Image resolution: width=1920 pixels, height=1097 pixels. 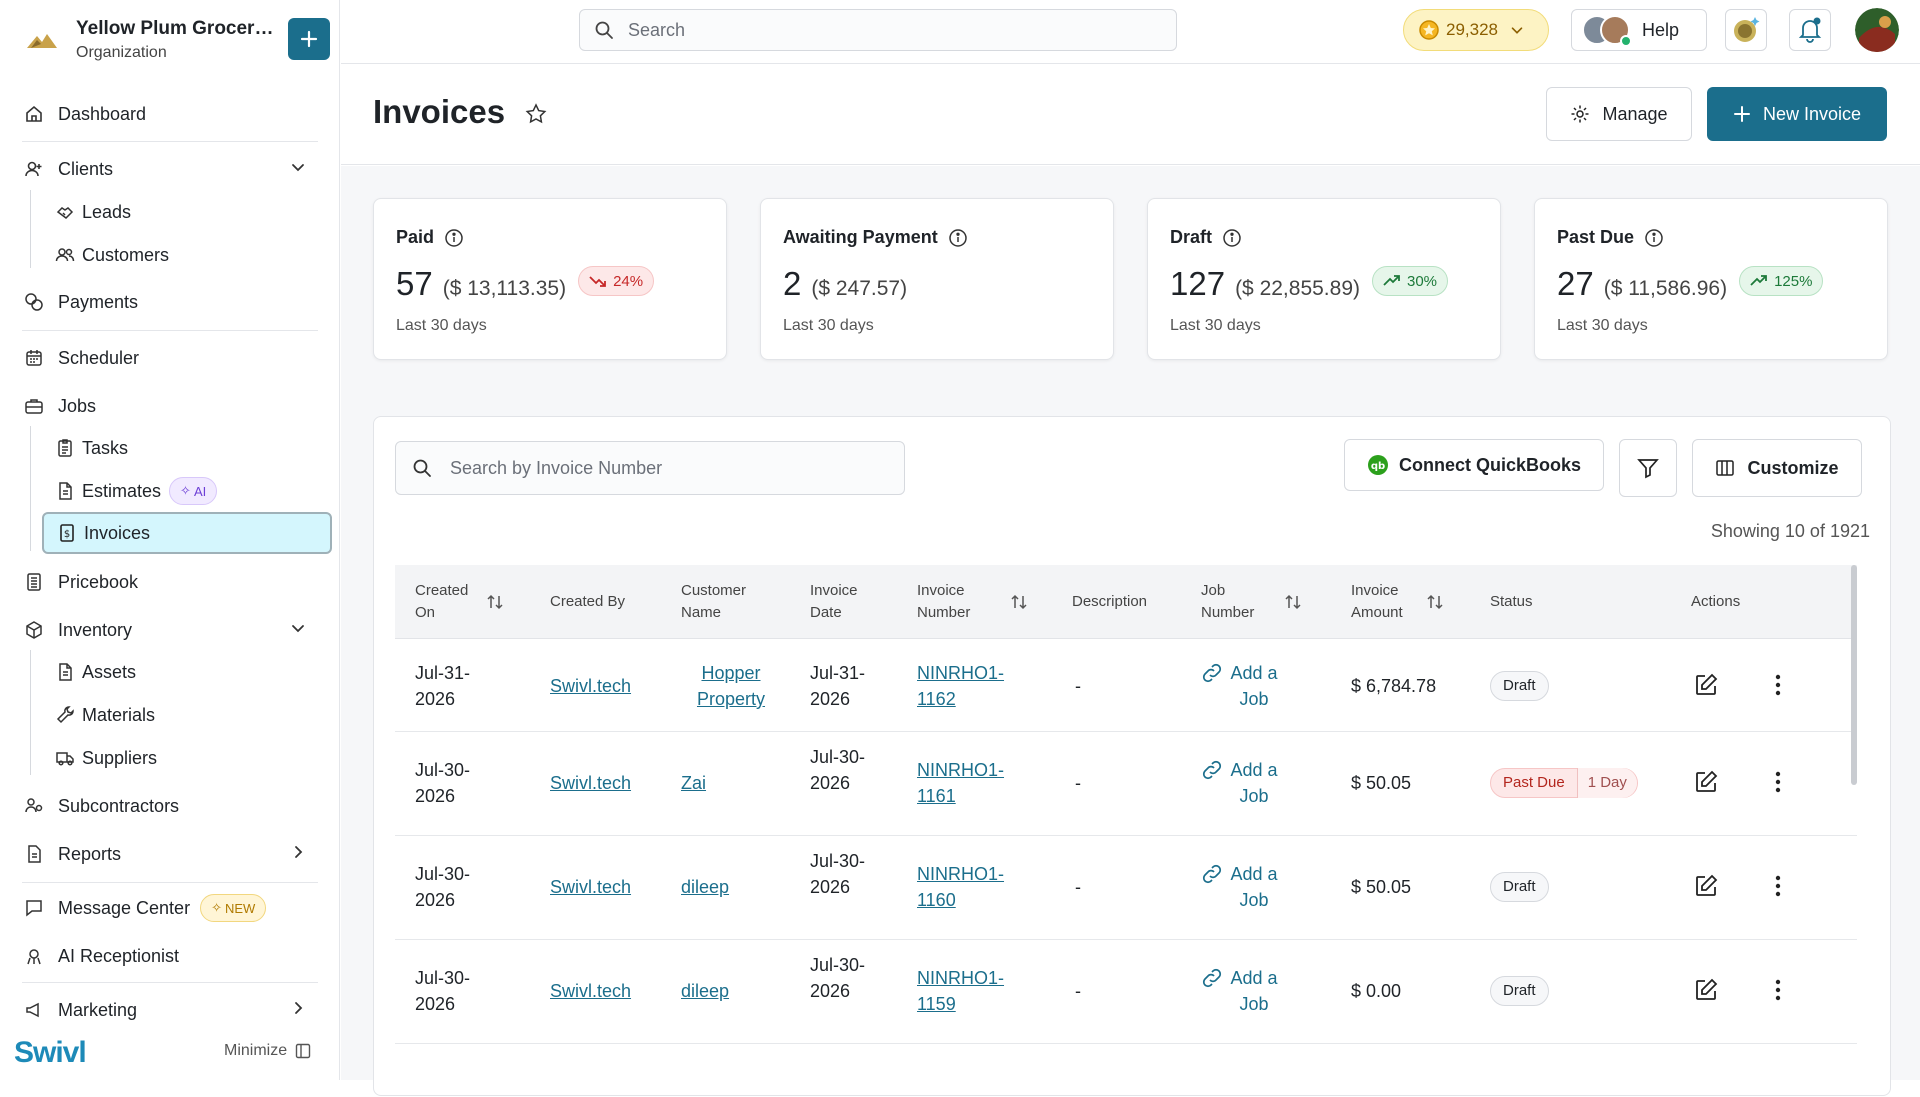 I want to click on favorite-star-icon, so click(x=536, y=114).